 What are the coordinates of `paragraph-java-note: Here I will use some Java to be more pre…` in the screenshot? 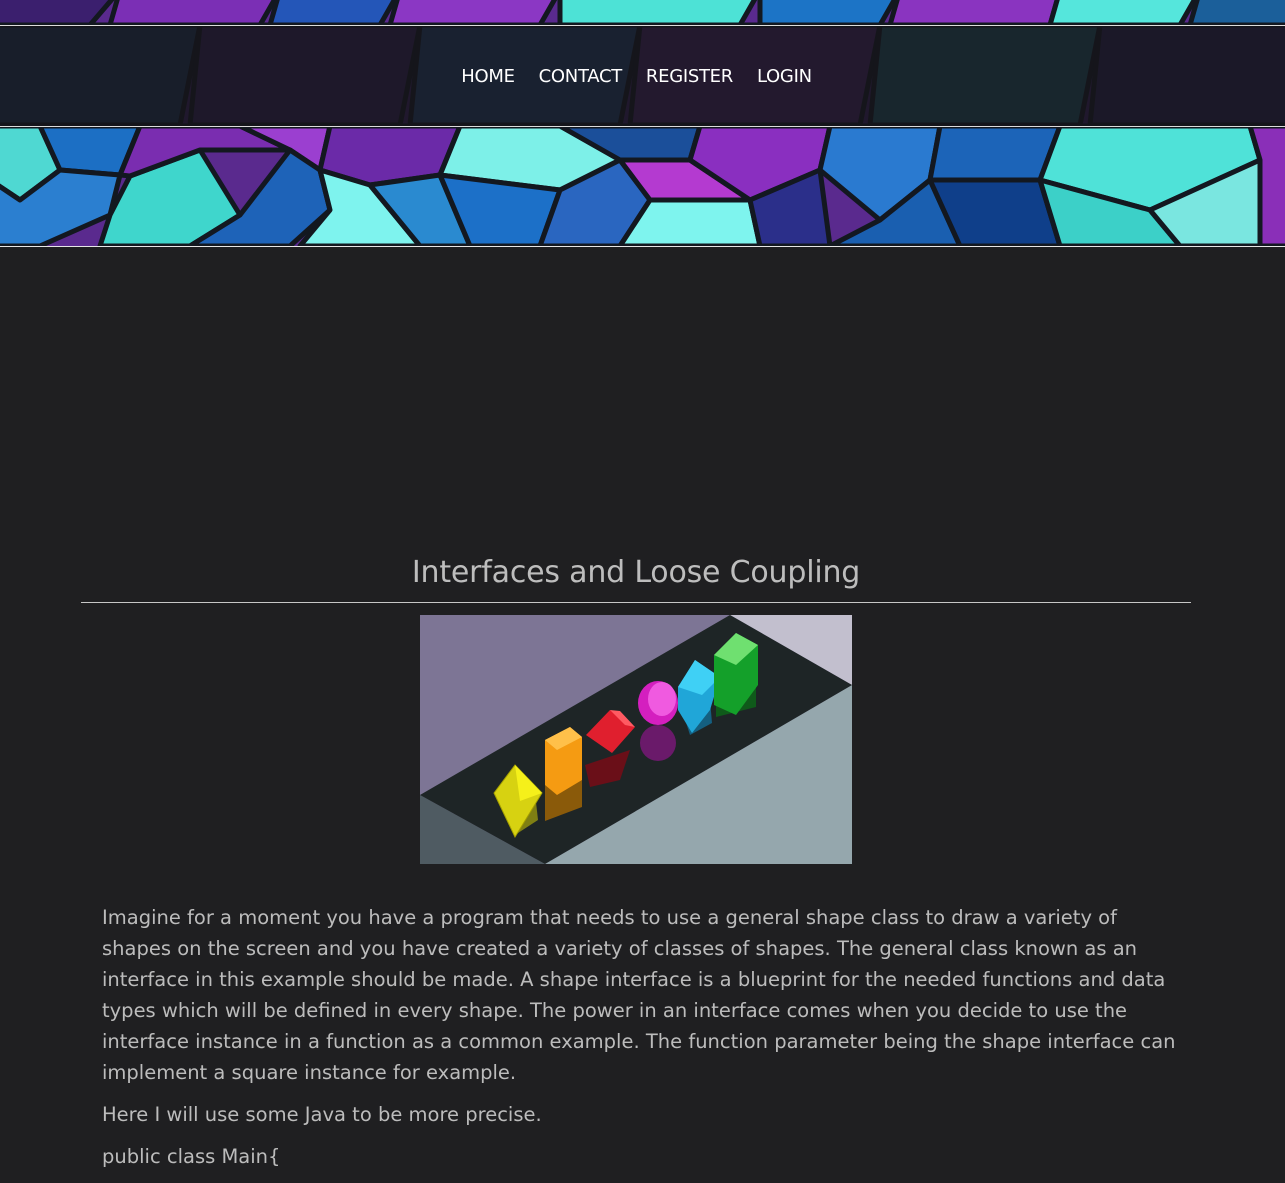 It's located at (322, 1114).